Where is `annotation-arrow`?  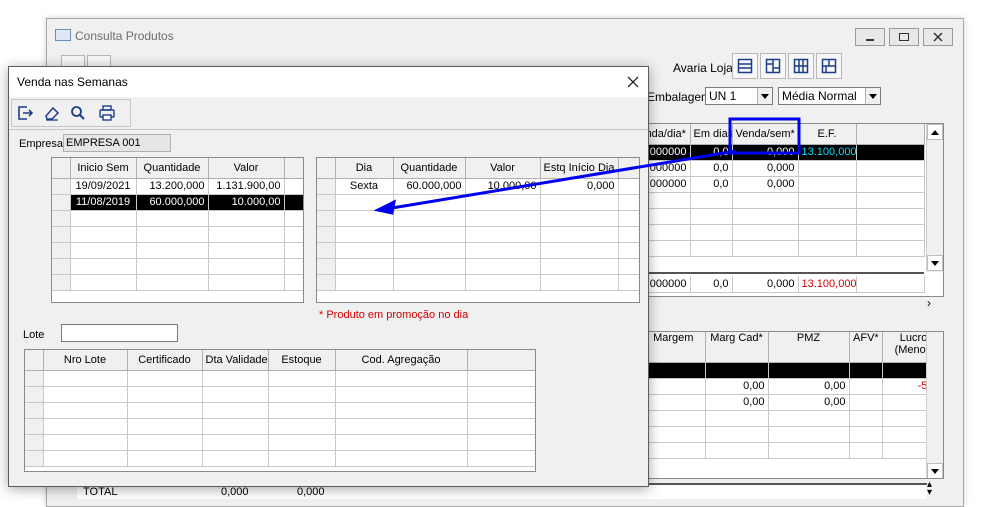 annotation-arrow is located at coordinates (564, 179).